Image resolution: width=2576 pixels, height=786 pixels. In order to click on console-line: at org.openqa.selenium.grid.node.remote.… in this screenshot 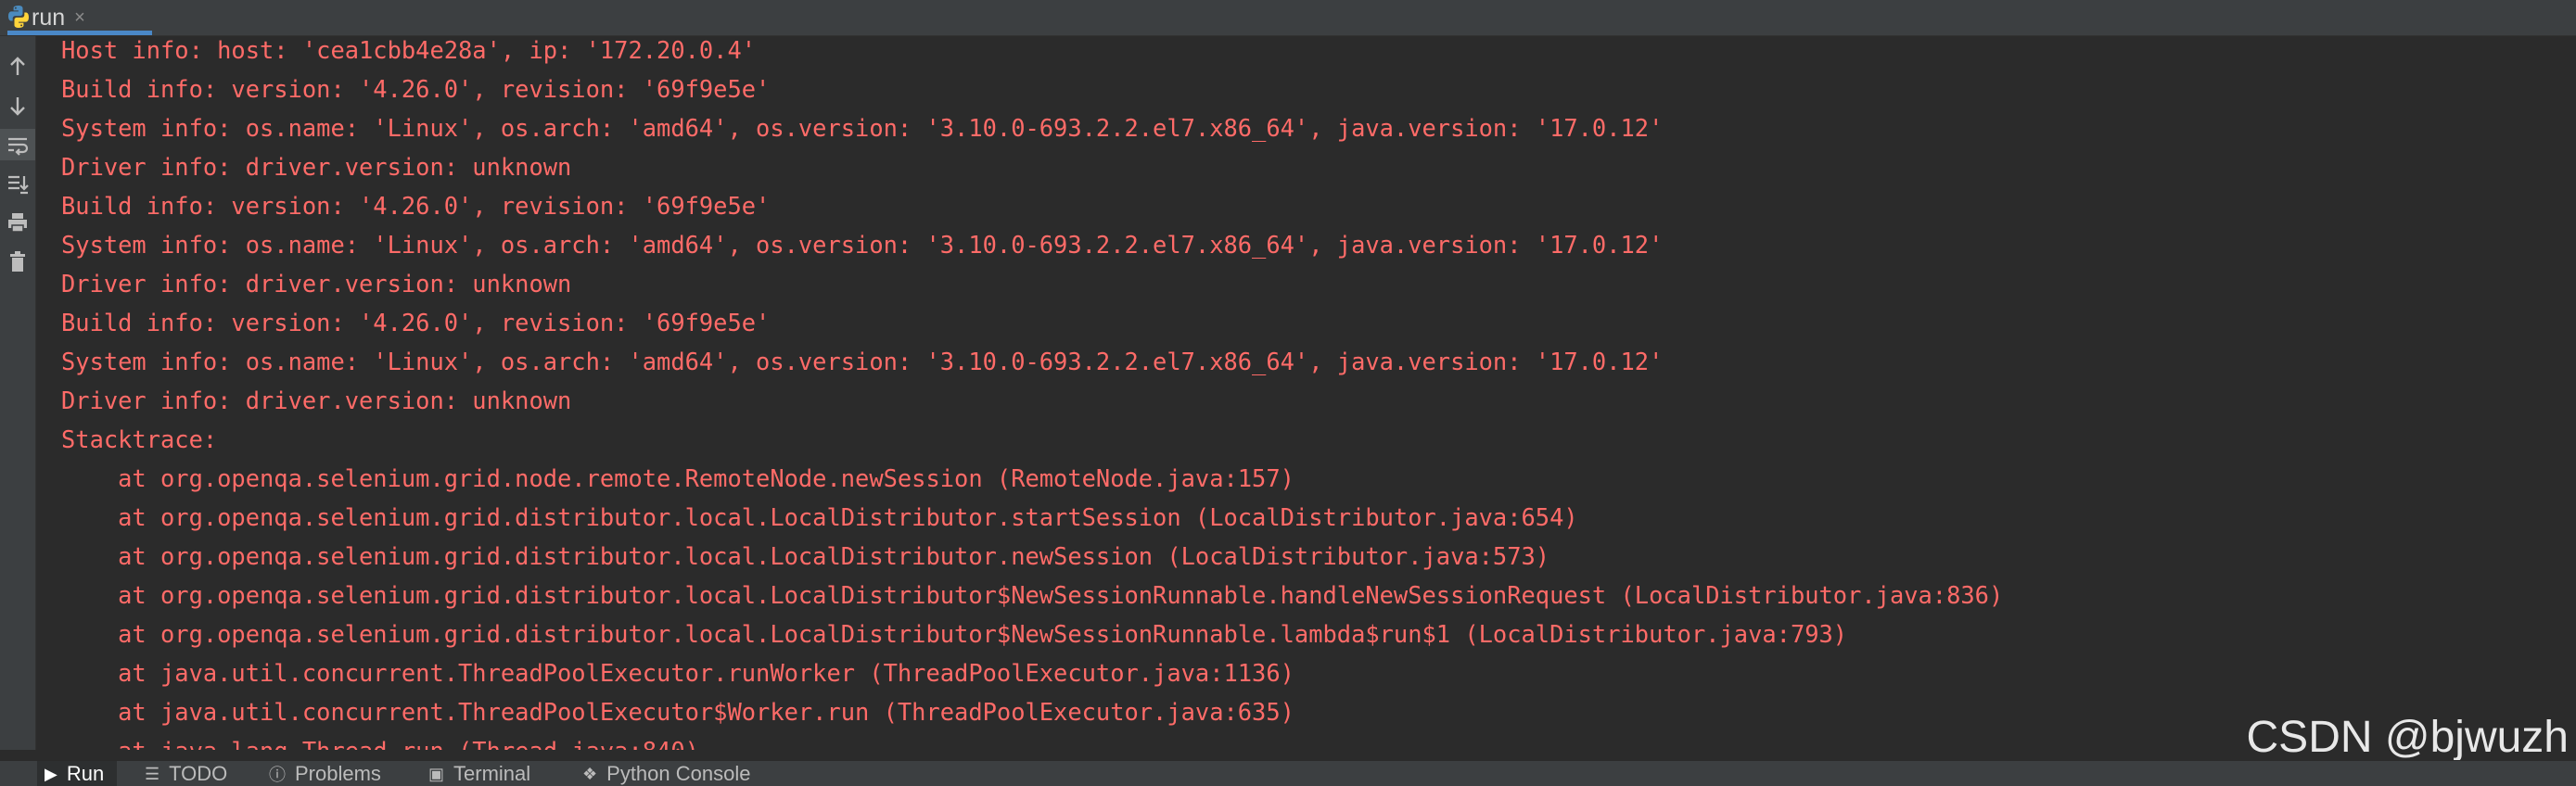, I will do `click(677, 478)`.